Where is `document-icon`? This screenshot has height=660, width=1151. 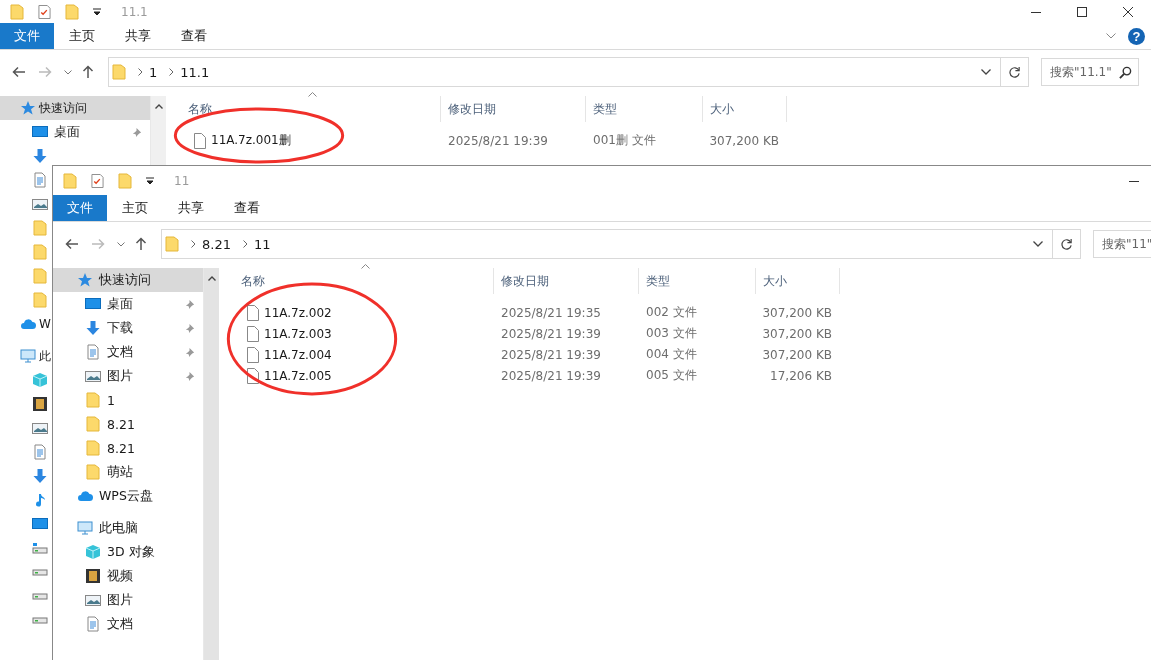 document-icon is located at coordinates (93, 352).